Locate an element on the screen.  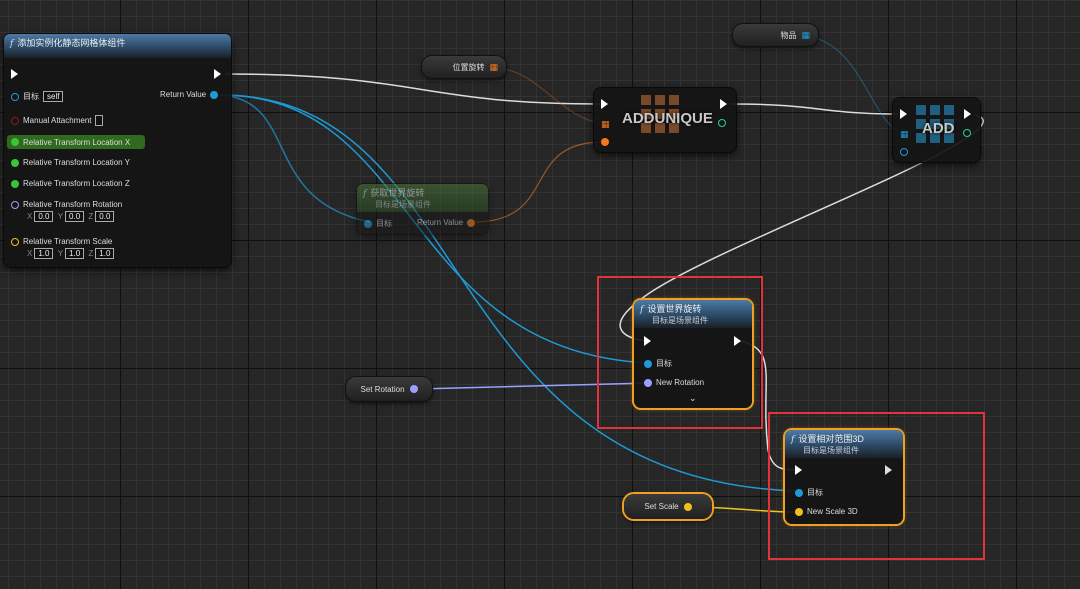
set-rotation-variable: Set Rotation is located at coordinates (389, 389).